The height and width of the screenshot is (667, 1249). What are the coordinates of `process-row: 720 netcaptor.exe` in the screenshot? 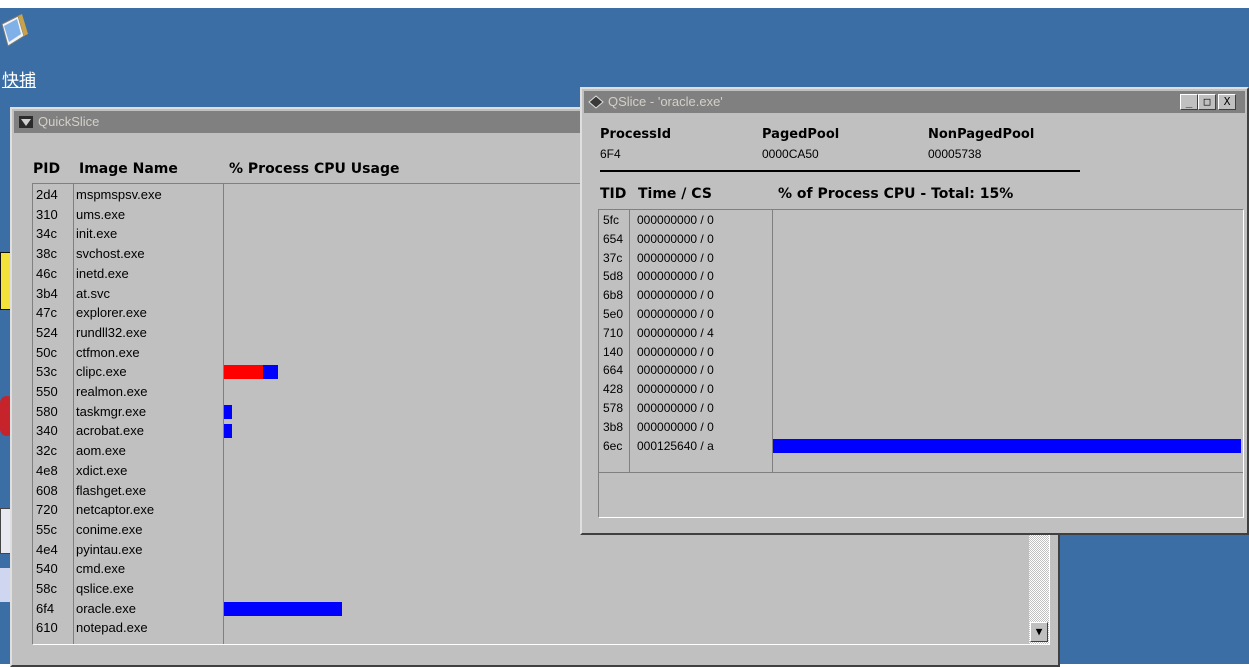 It's located at (128, 510).